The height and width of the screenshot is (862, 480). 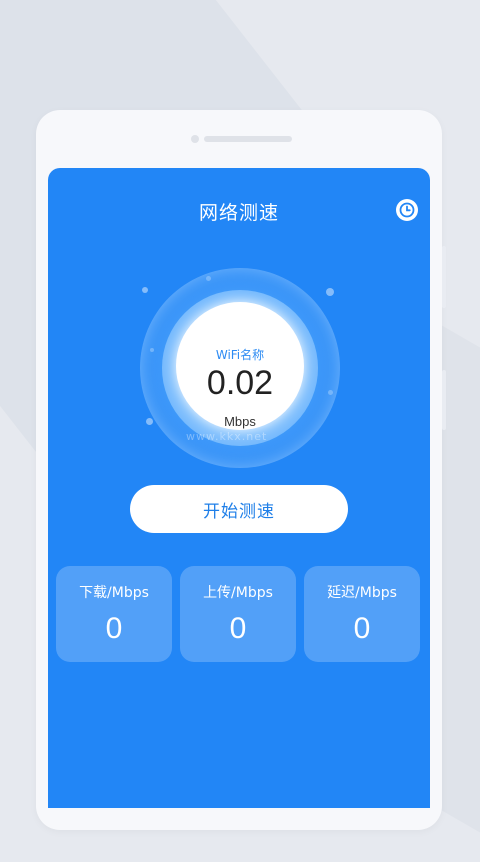 What do you see at coordinates (240, 383) in the screenshot?
I see `speed-value: 0.02` at bounding box center [240, 383].